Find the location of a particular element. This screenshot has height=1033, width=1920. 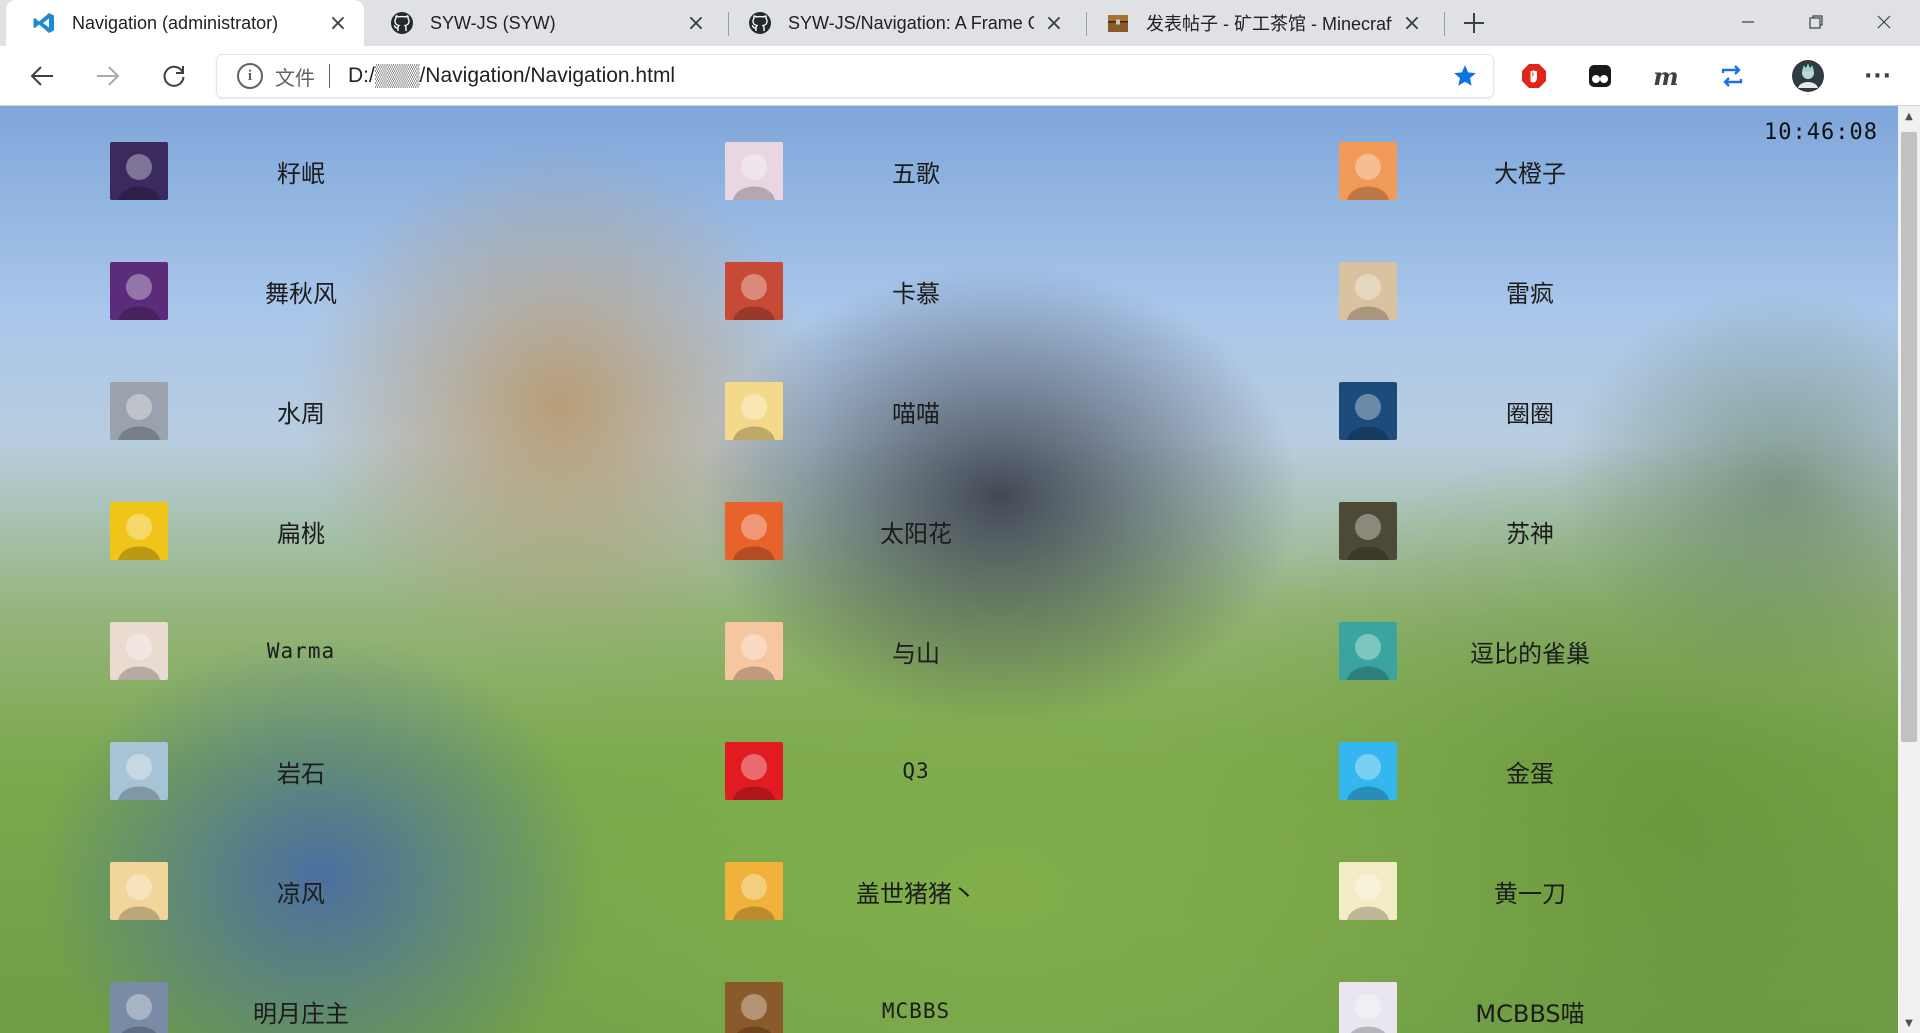

tab-syw-js: SYW-JS (SYW) × is located at coordinates (543, 23).